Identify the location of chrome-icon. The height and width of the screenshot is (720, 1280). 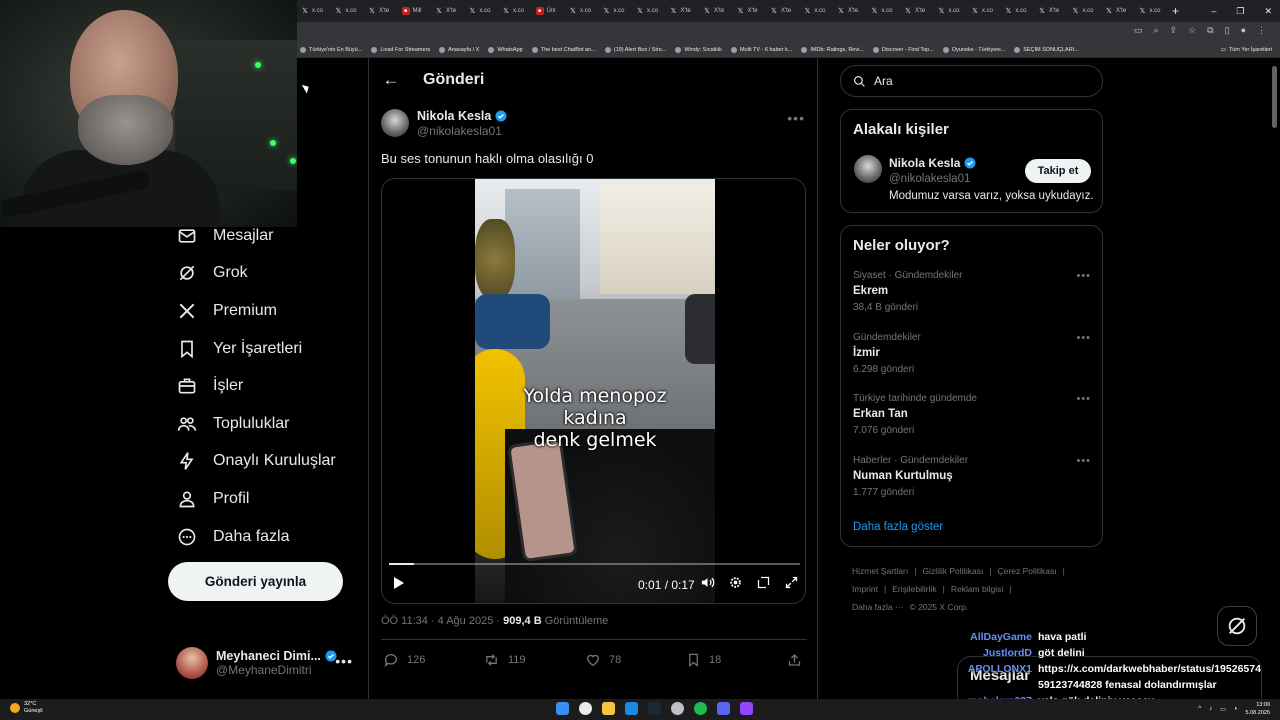
(585, 708).